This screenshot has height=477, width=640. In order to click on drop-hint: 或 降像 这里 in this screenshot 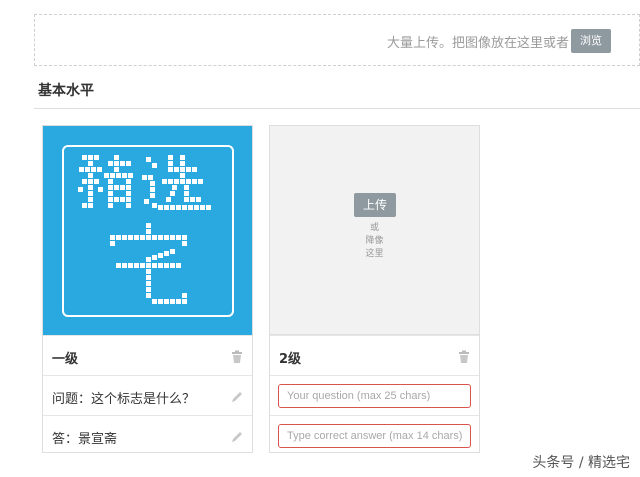, I will do `click(374, 241)`.